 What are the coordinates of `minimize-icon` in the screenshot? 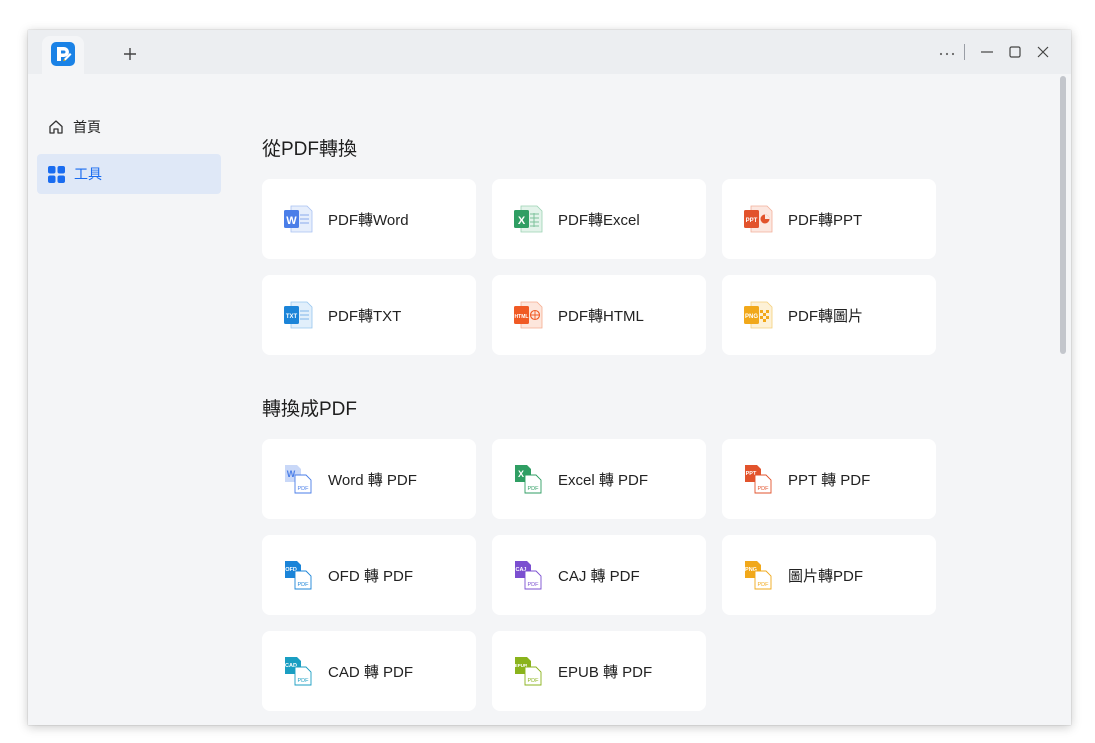 It's located at (987, 52).